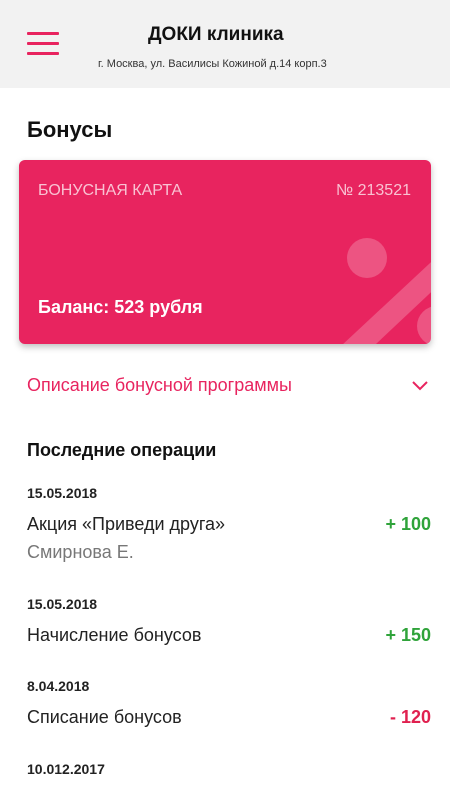  Describe the element at coordinates (80, 552) in the screenshot. I see `operation-subtitle: Смирнова Е.` at that location.